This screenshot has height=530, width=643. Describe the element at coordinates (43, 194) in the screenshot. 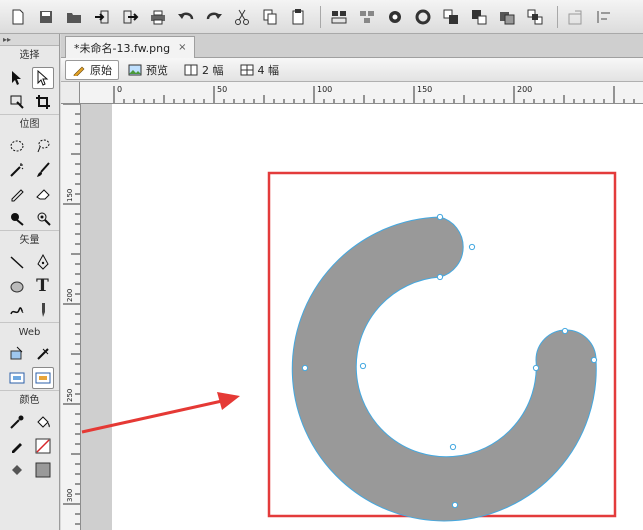

I see `eraser-tool-icon` at that location.